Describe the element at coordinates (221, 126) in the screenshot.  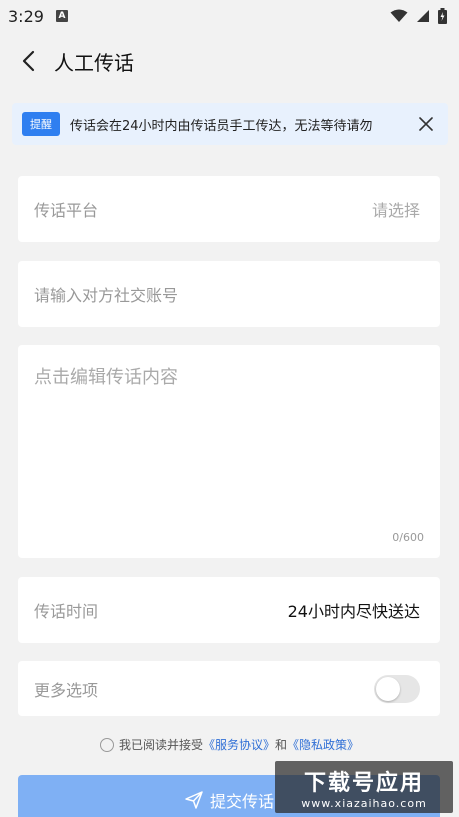
I see `notice-text: 传话会在24小时内由传话员手工传达，无法等待请勿` at that location.